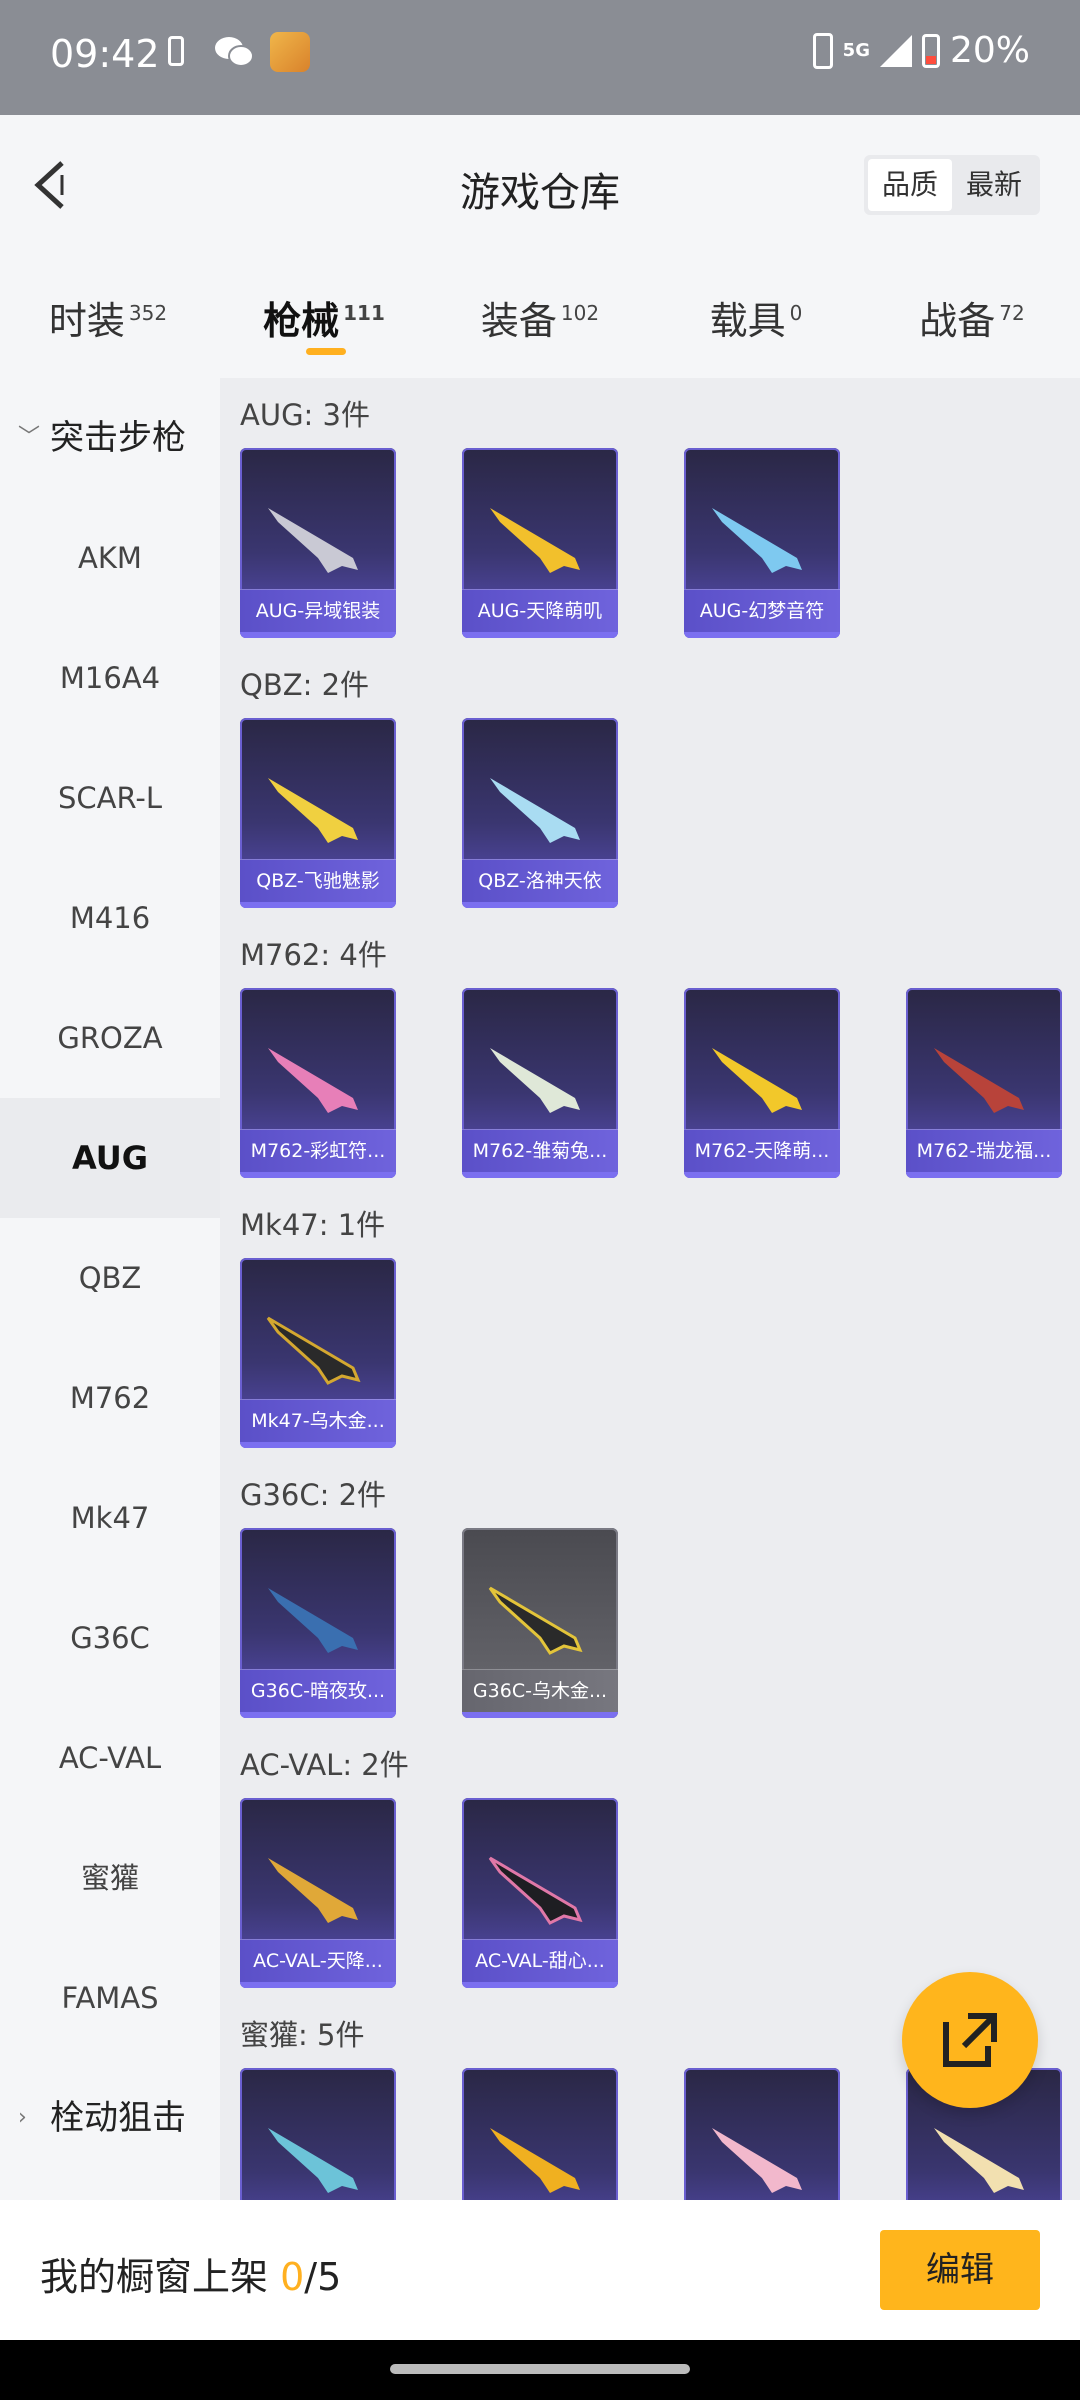  What do you see at coordinates (110, 1518) in the screenshot?
I see `sidebar-item-mk47: Mk47` at bounding box center [110, 1518].